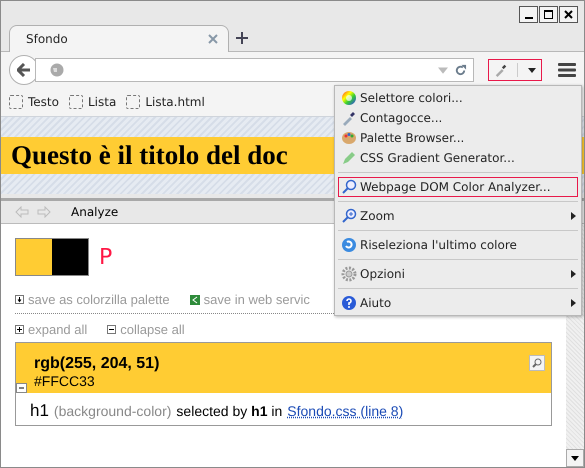 The image size is (585, 468). Describe the element at coordinates (349, 216) in the screenshot. I see `zoom-icon` at that location.